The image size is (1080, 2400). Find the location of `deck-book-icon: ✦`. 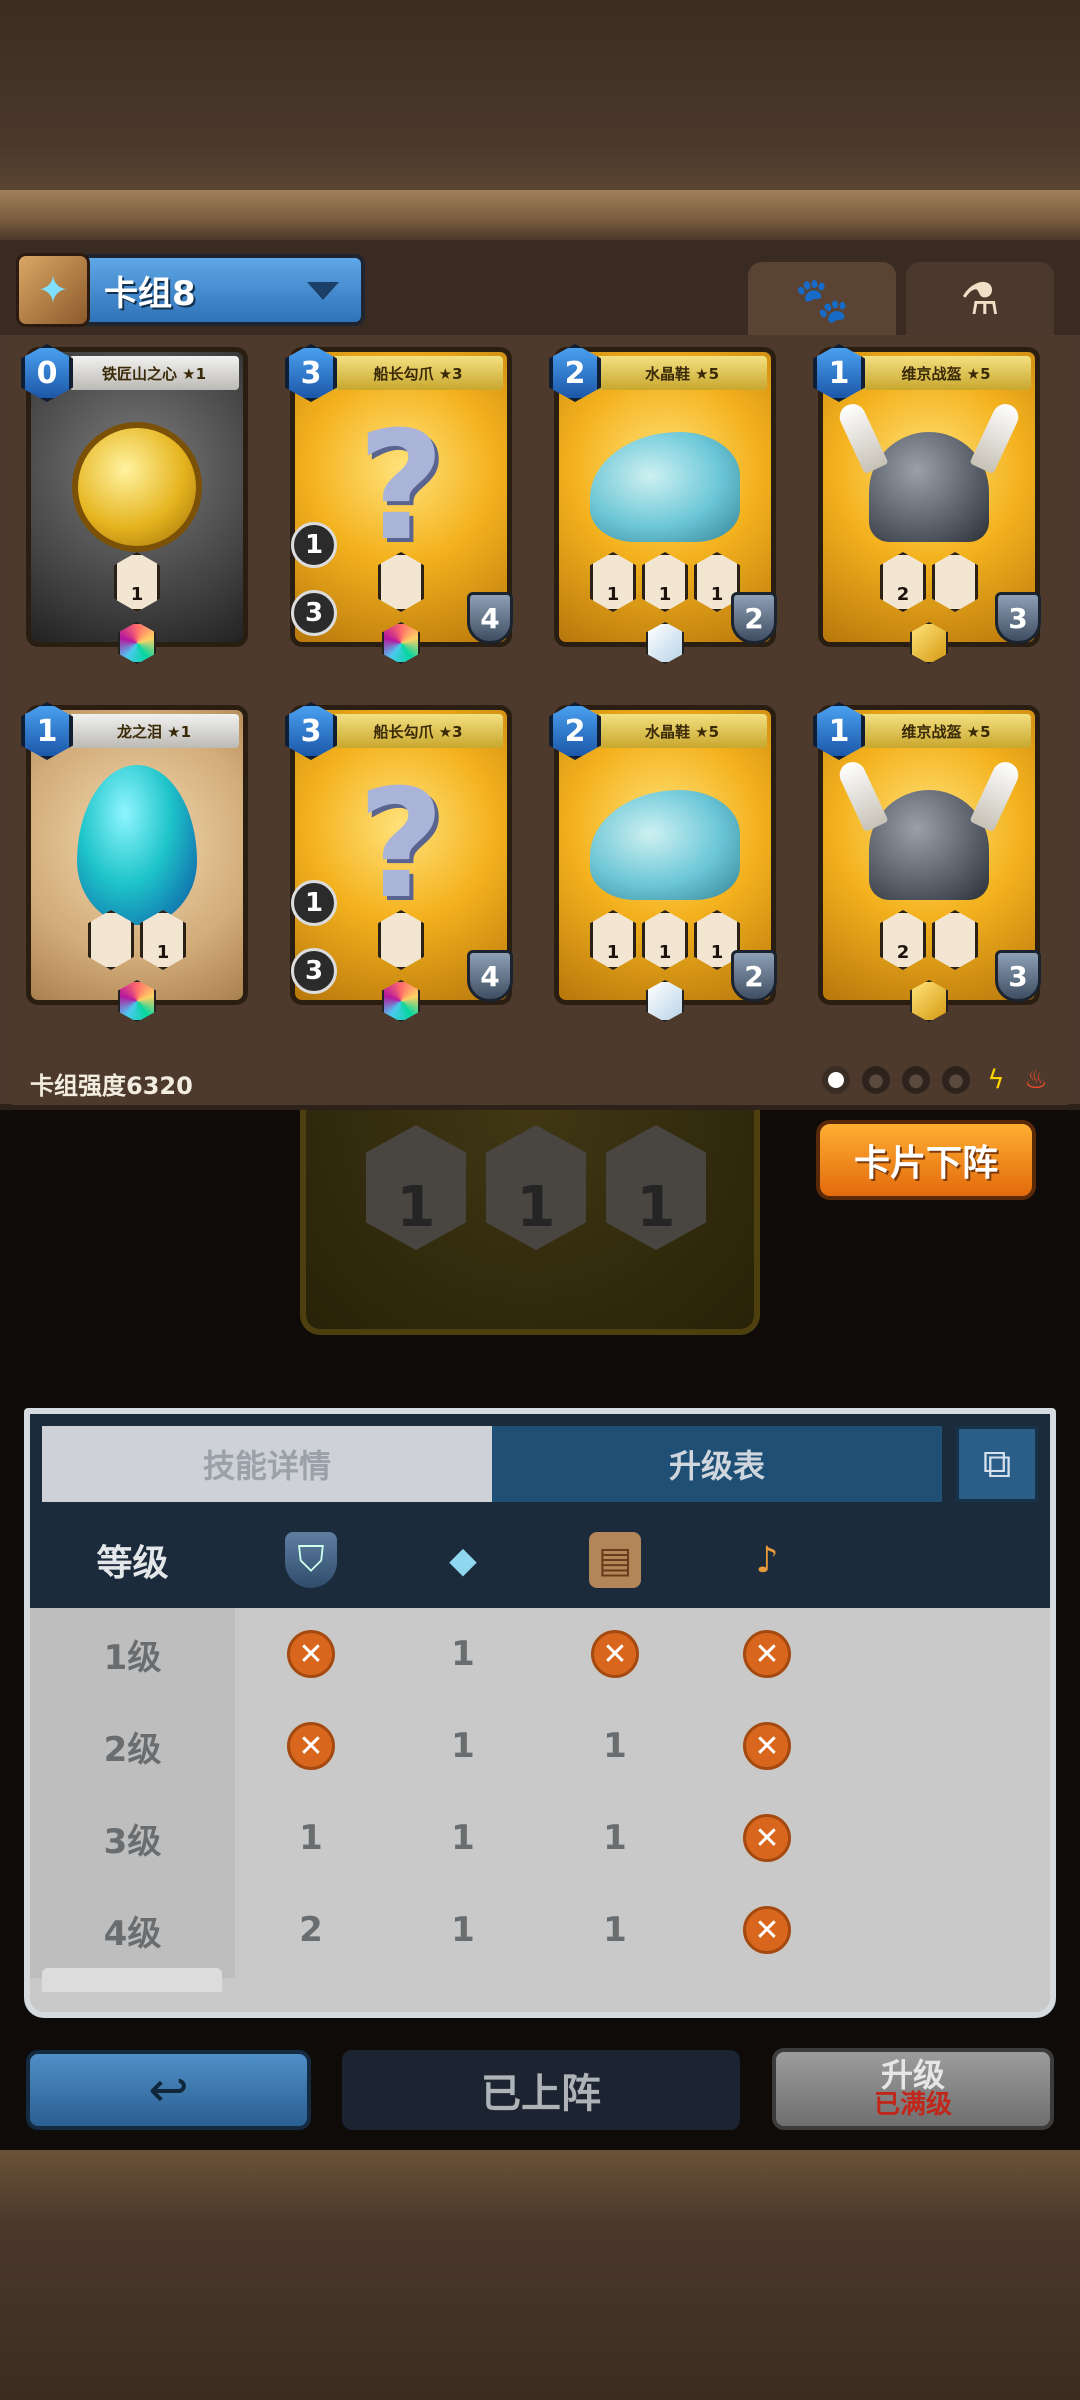

deck-book-icon: ✦ is located at coordinates (53, 290).